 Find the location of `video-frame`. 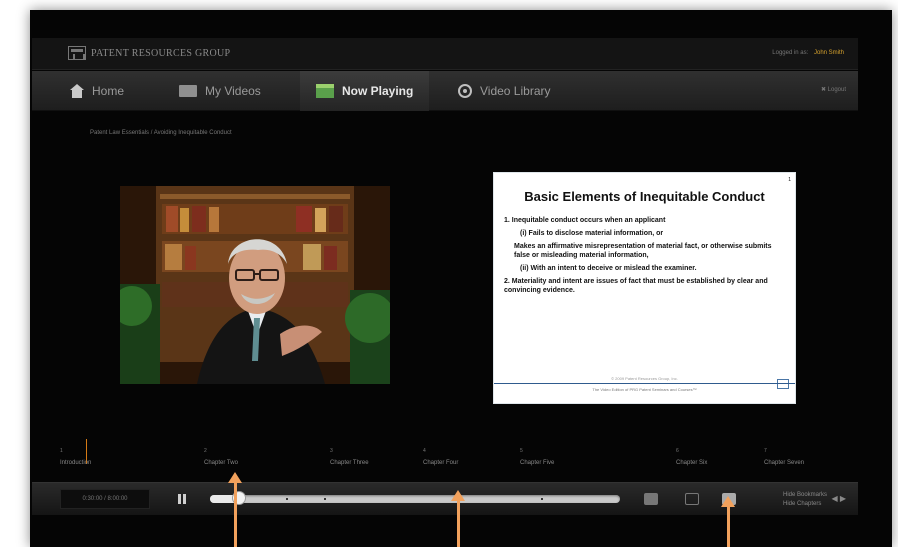

video-frame is located at coordinates (255, 285).